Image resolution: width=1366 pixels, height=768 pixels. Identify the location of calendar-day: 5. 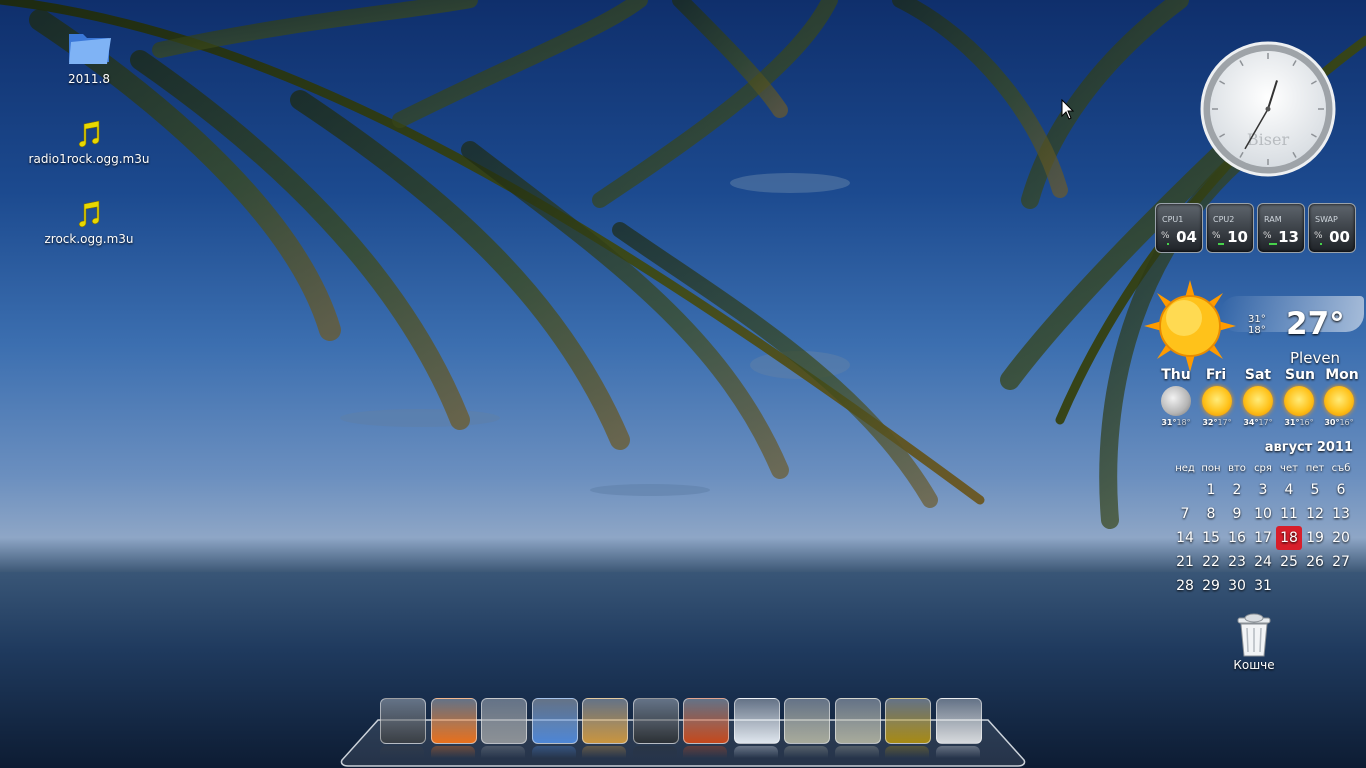
(1315, 490).